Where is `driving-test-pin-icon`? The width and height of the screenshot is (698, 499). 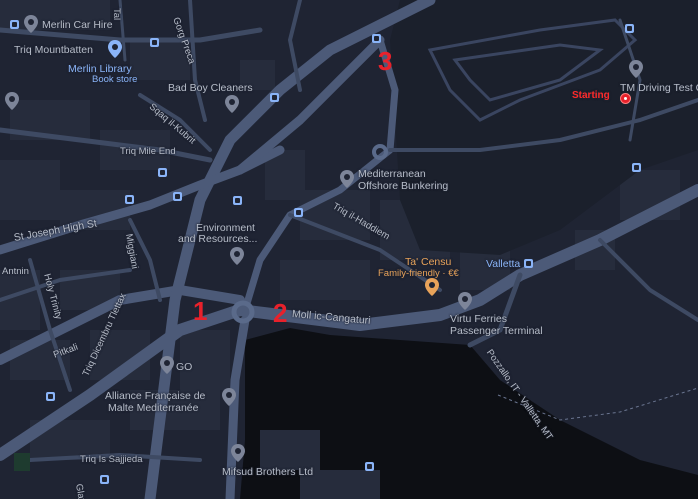 driving-test-pin-icon is located at coordinates (636, 69).